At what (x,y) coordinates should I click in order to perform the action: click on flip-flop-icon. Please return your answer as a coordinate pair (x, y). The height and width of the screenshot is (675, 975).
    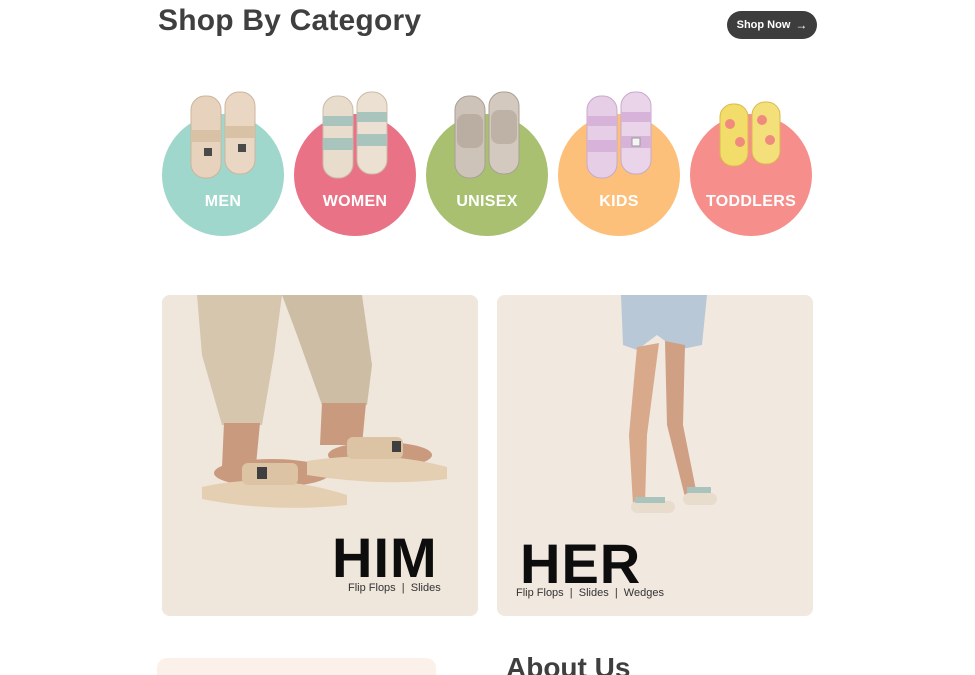
    Looking at the image, I should click on (750, 134).